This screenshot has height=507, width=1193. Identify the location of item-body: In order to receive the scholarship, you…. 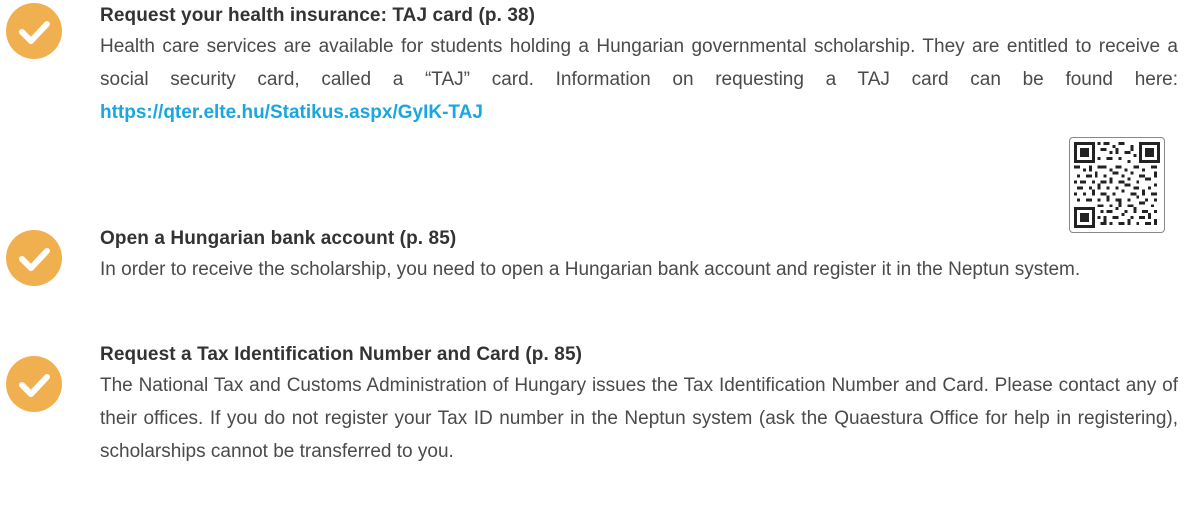
(590, 269).